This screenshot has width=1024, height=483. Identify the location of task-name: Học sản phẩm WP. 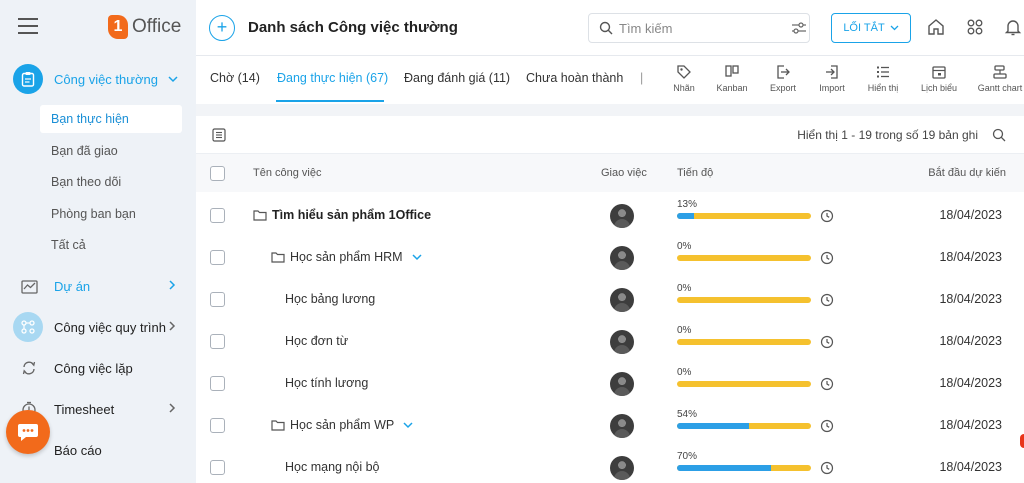
(342, 425).